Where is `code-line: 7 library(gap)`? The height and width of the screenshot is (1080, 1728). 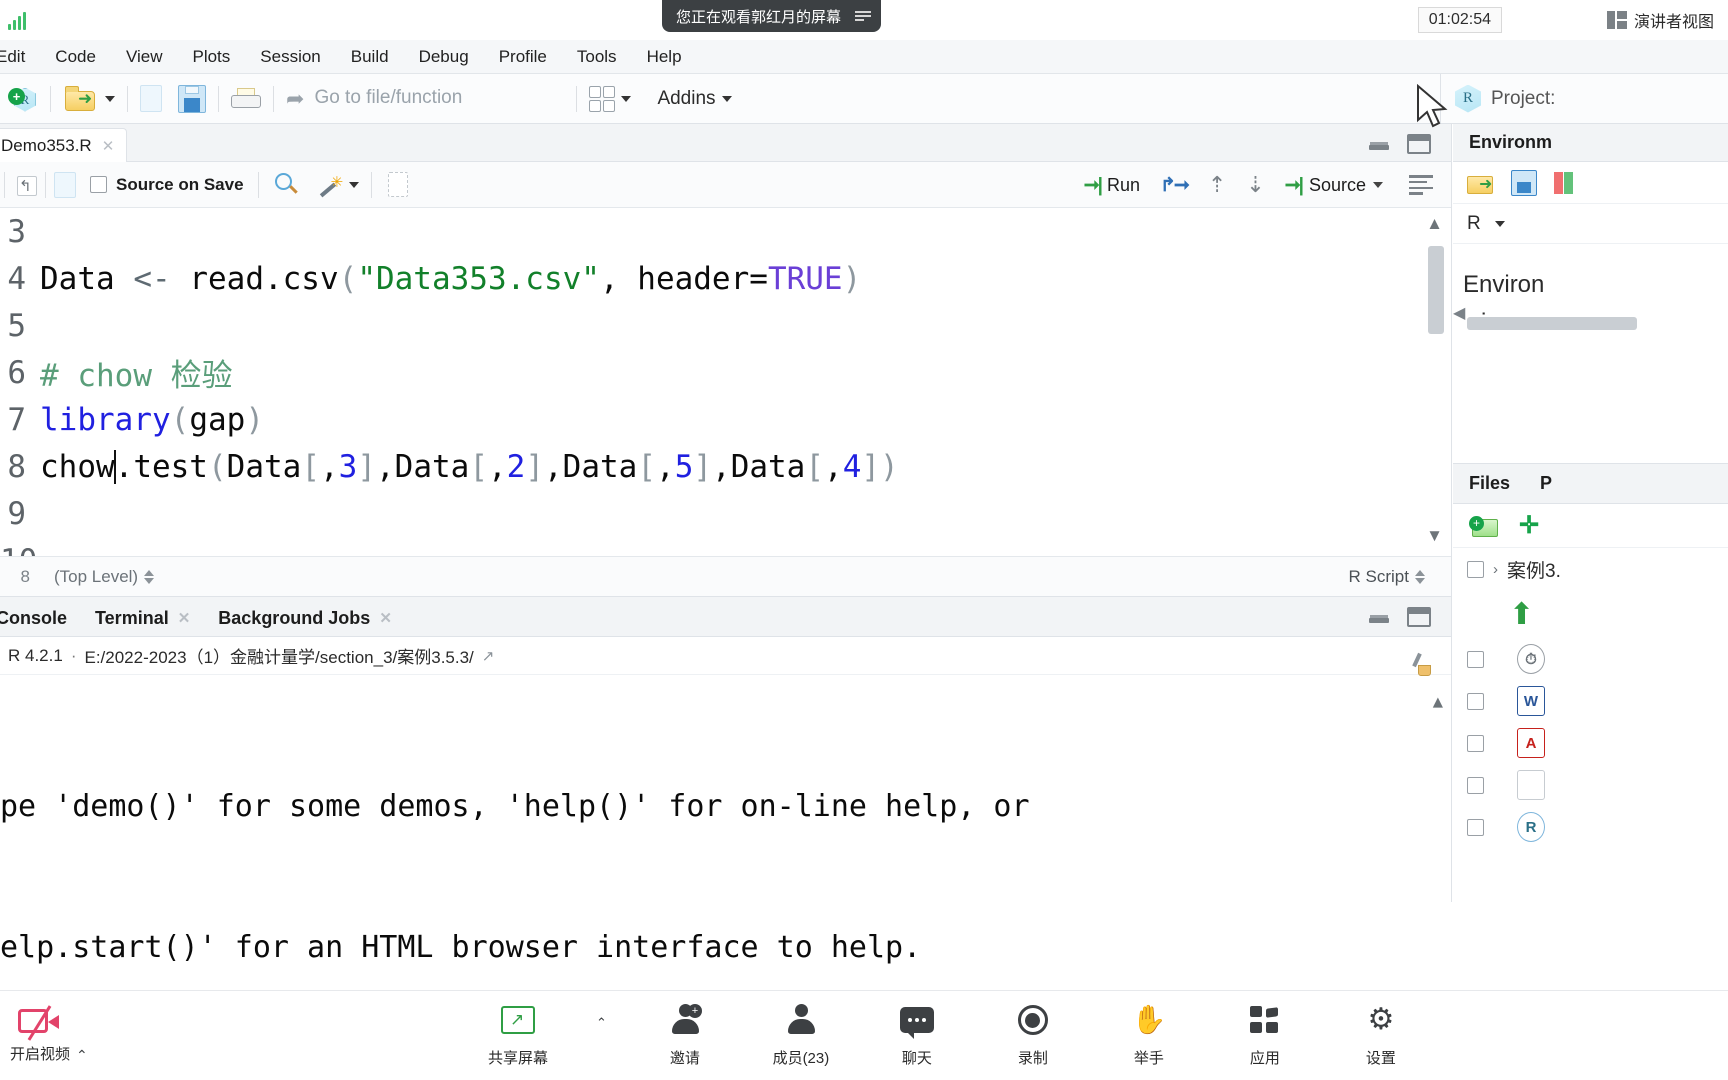 code-line: 7 library(gap) is located at coordinates (725, 419).